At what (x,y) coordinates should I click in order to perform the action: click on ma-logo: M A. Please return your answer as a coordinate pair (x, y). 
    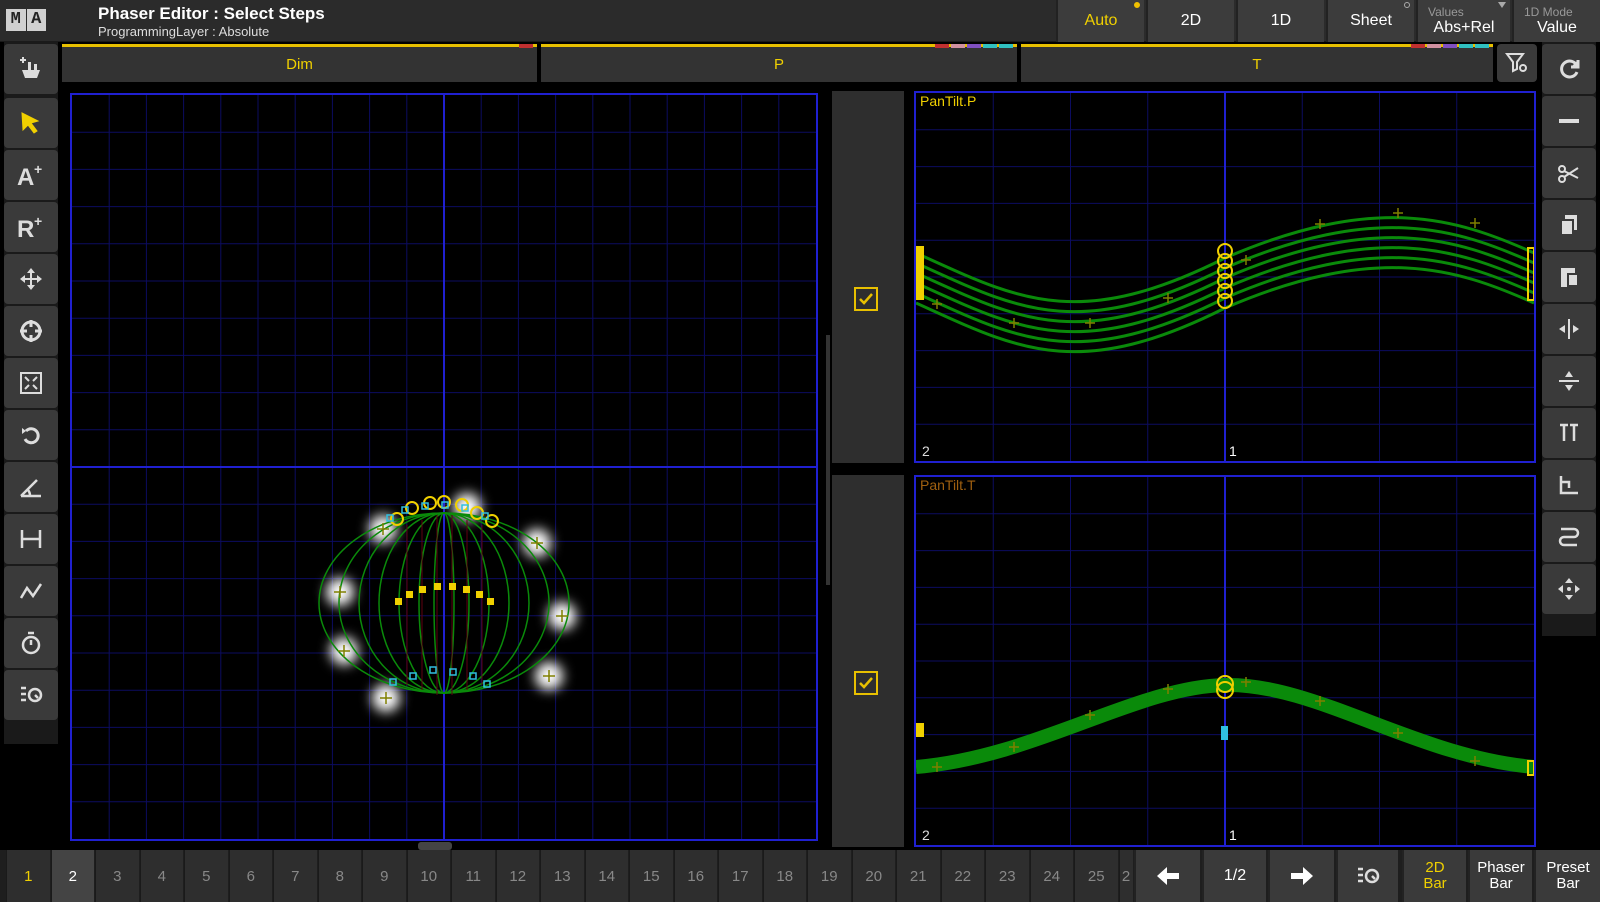
    Looking at the image, I should click on (26, 20).